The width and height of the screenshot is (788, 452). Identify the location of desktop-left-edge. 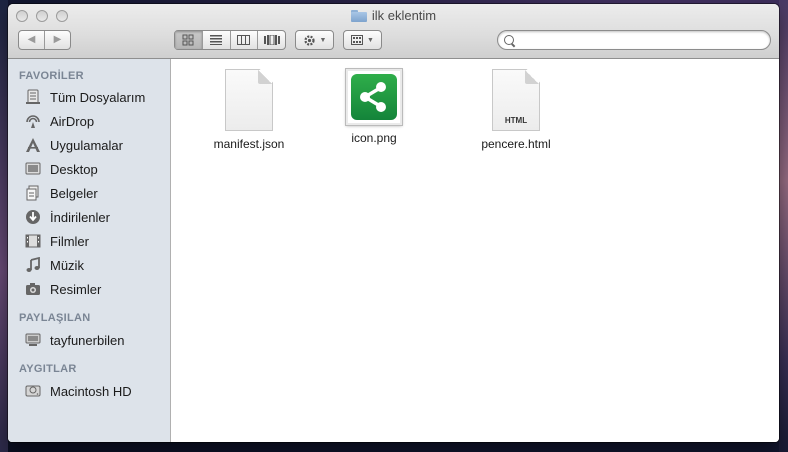
(4, 226).